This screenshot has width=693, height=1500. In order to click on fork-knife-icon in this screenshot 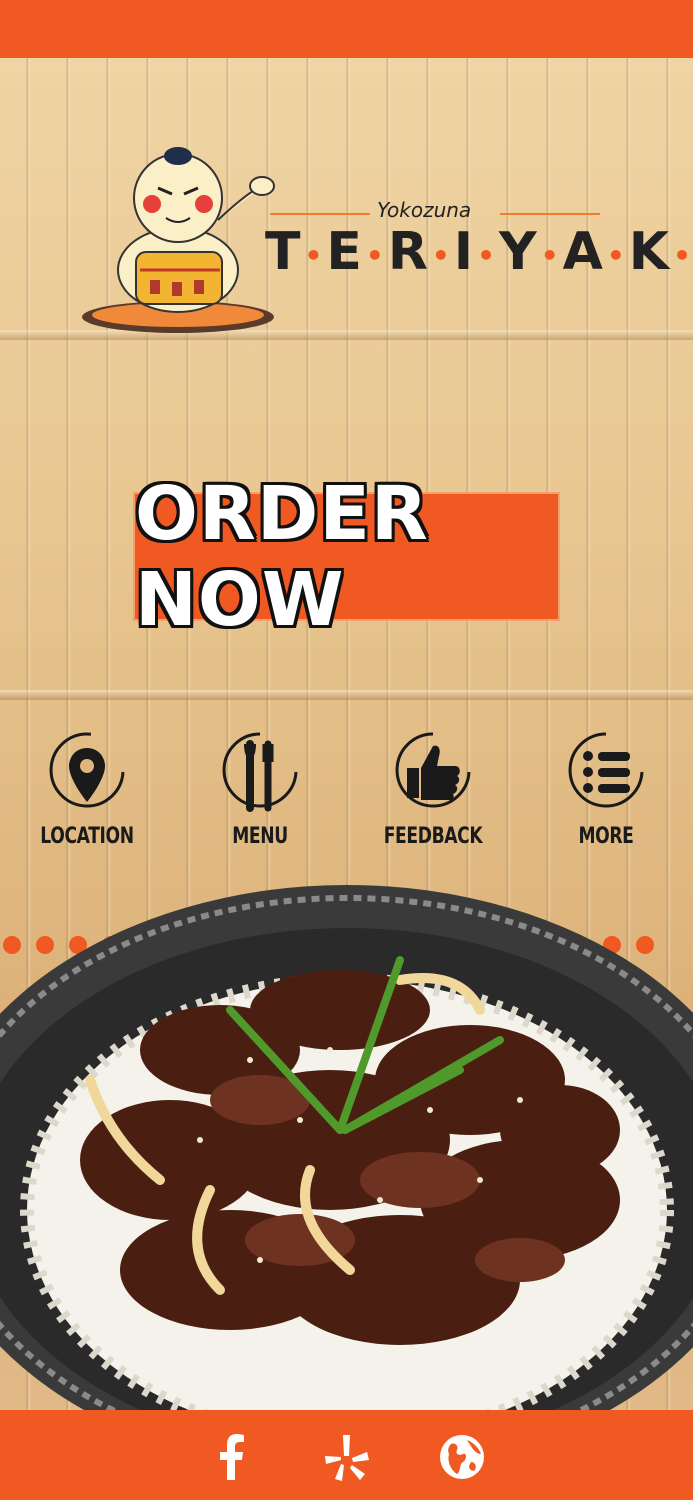, I will do `click(260, 772)`.